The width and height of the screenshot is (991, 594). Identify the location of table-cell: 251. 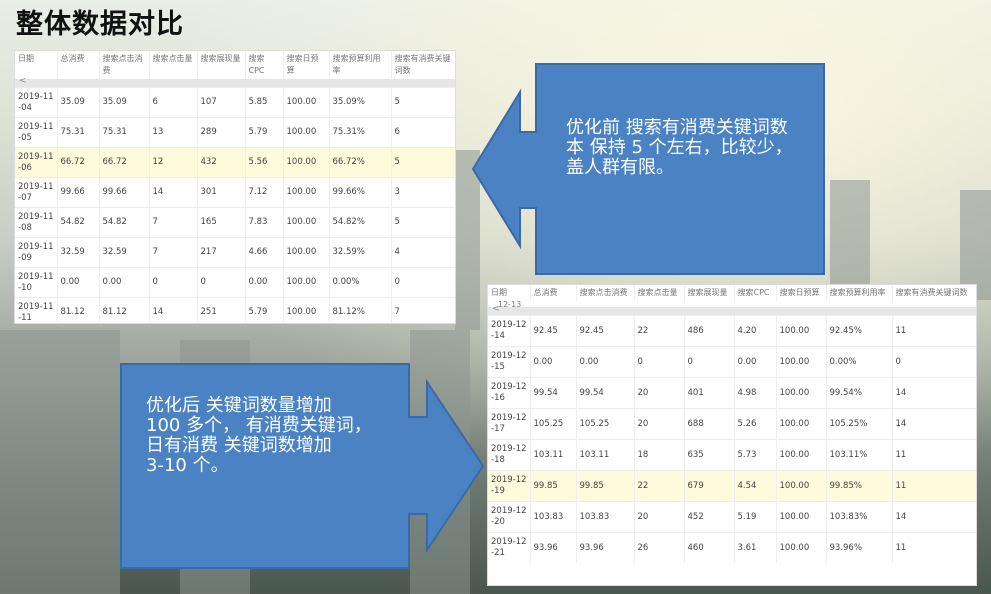
(221, 310).